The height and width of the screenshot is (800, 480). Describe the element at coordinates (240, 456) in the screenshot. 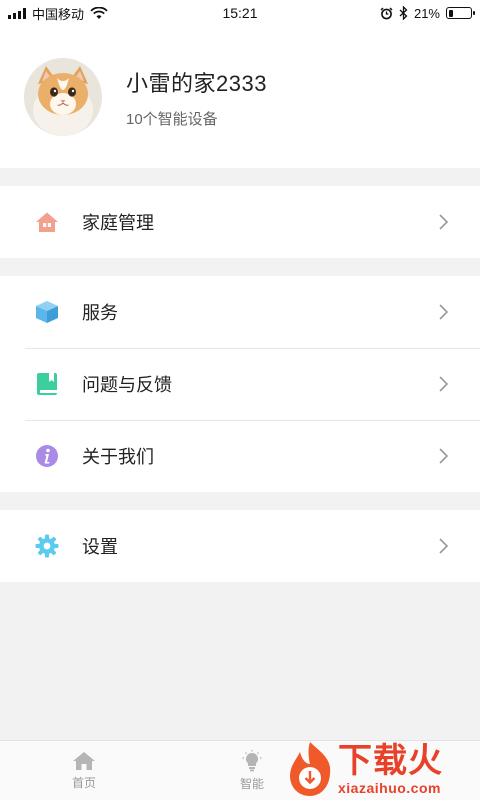

I see `menu-item-about-us: 关于我们` at that location.